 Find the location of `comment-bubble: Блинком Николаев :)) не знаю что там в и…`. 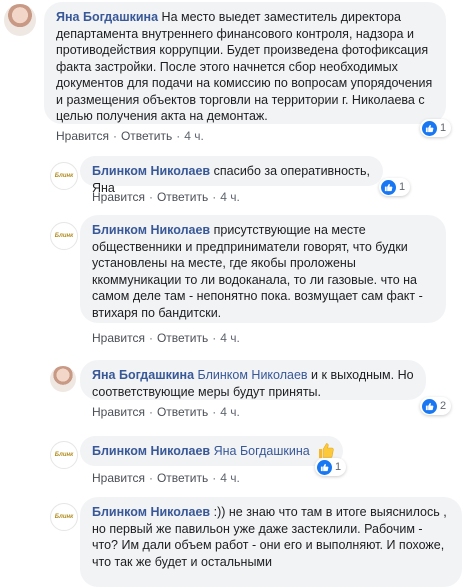

comment-bubble: Блинком Николаев :)) не знаю что там в и… is located at coordinates (271, 542).